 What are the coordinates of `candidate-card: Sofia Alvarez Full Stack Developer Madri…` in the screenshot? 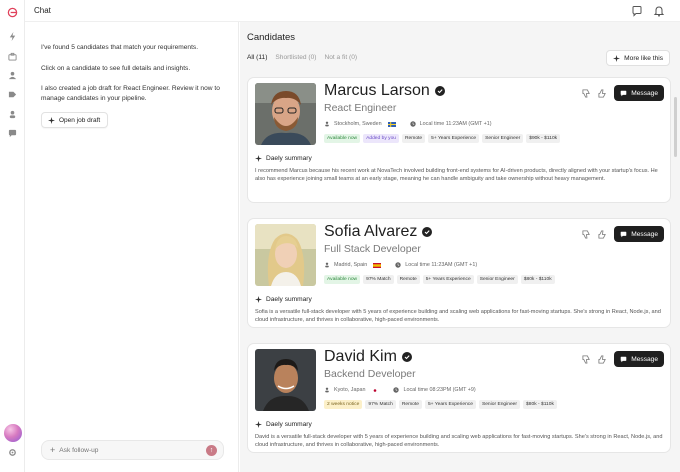 It's located at (459, 273).